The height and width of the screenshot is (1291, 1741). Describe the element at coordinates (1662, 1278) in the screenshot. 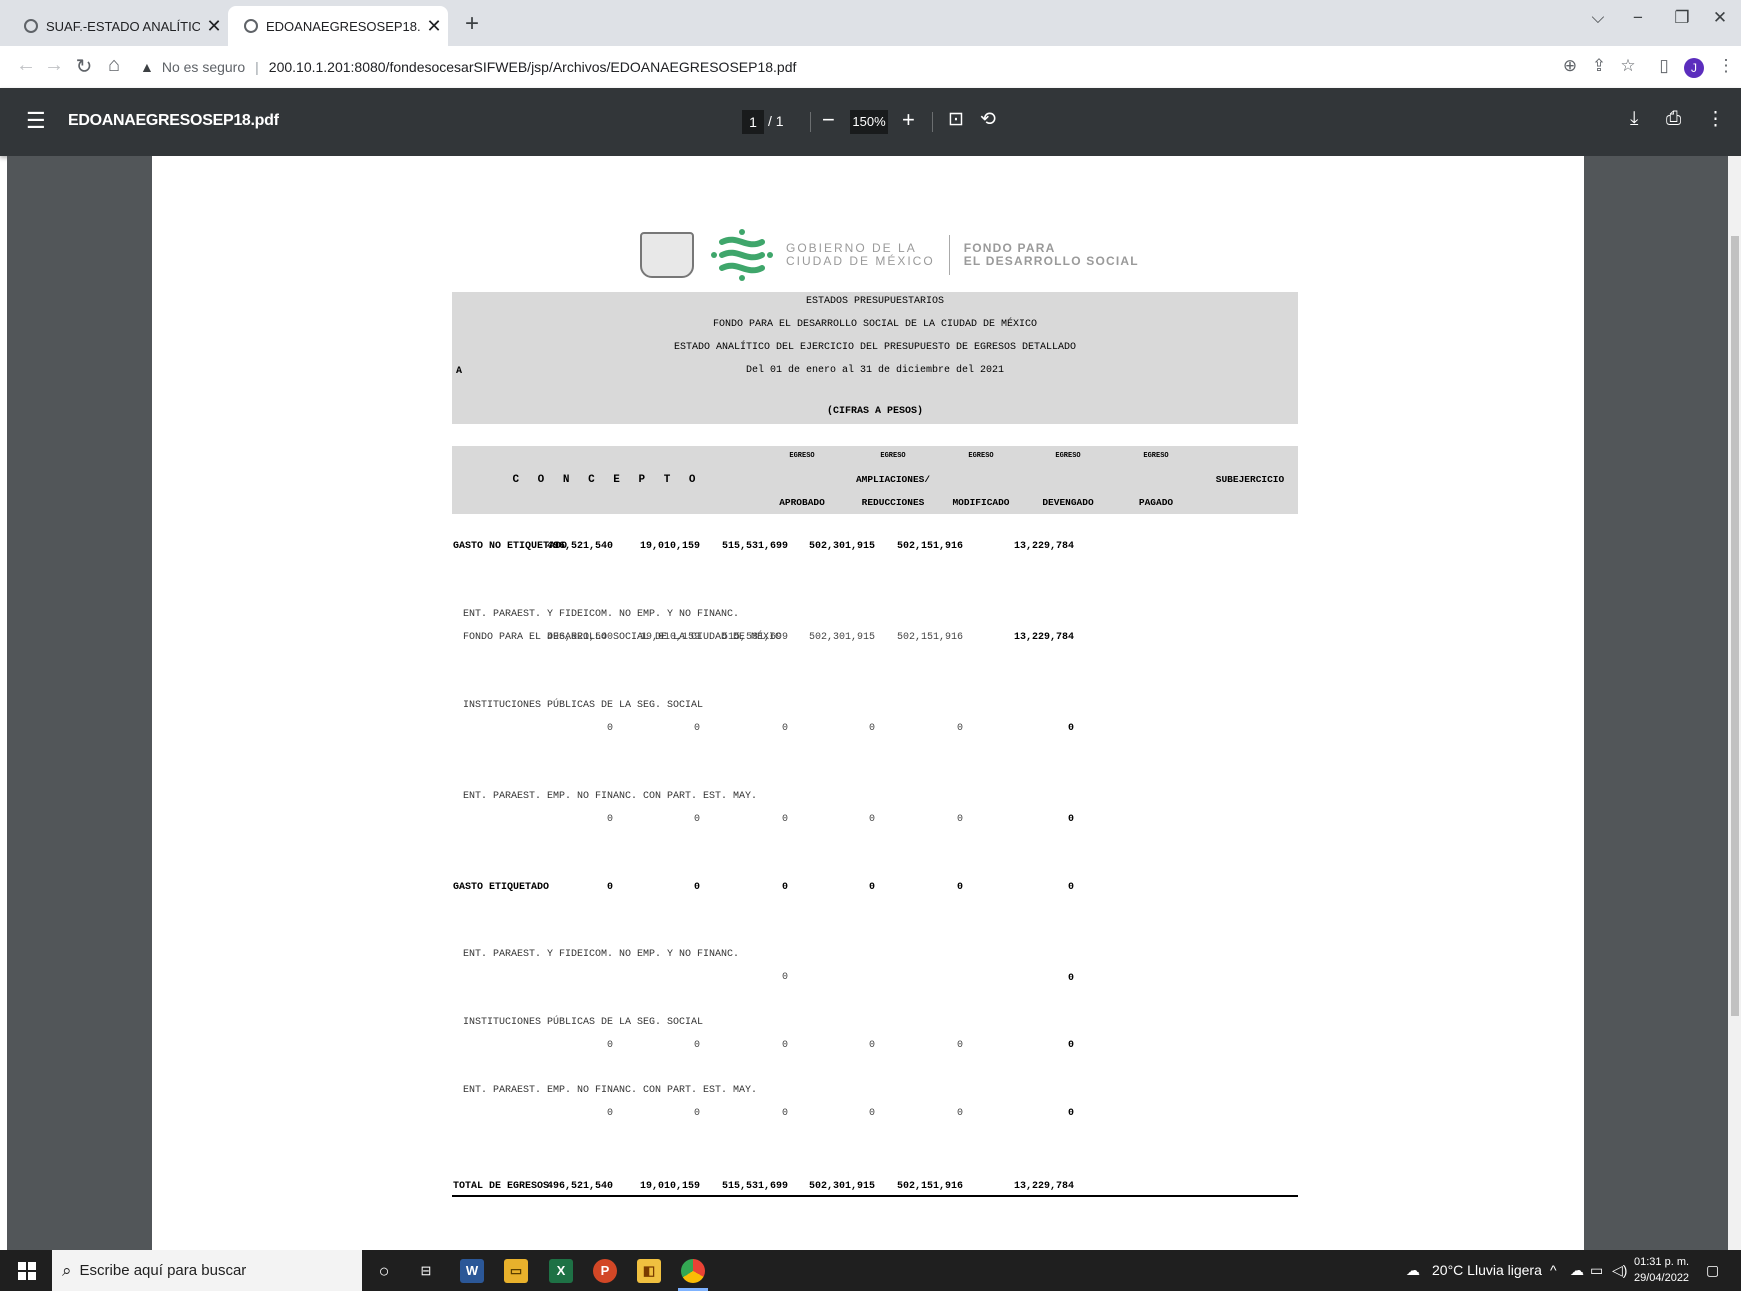

I see `clock-date: 29/04/2022` at that location.